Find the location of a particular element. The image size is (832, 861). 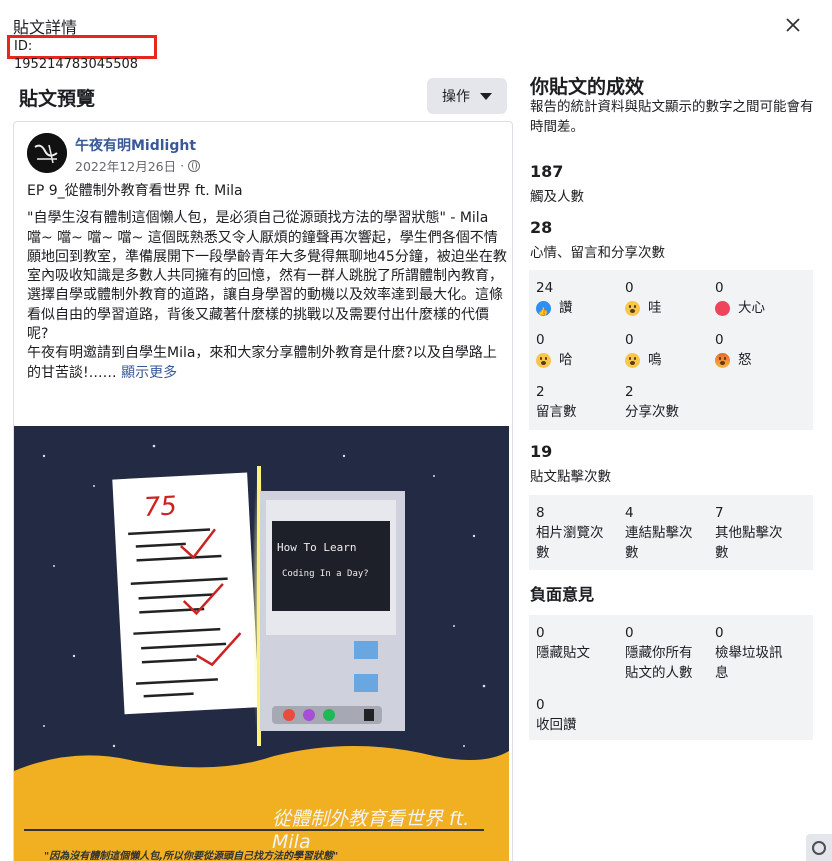

actions-label: 操作 is located at coordinates (456, 97).